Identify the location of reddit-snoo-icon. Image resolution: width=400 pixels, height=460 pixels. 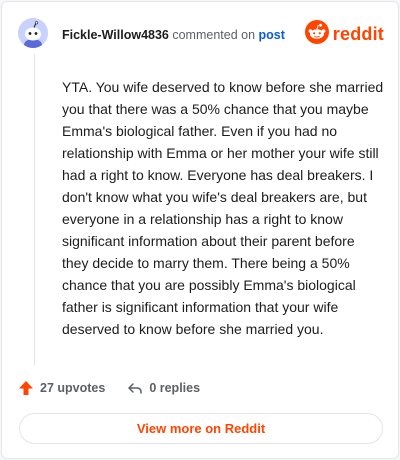
(316, 34).